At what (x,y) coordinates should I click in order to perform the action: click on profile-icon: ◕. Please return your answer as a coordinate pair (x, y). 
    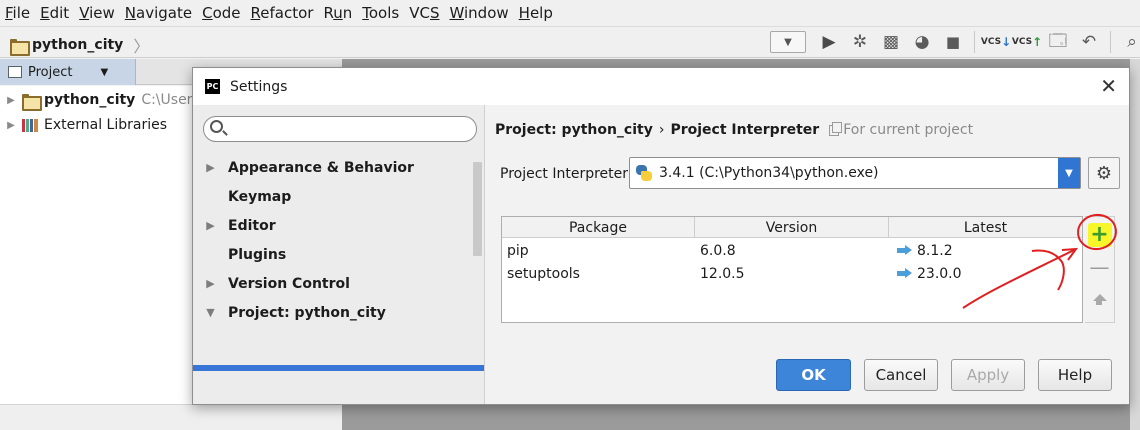
    Looking at the image, I should click on (922, 42).